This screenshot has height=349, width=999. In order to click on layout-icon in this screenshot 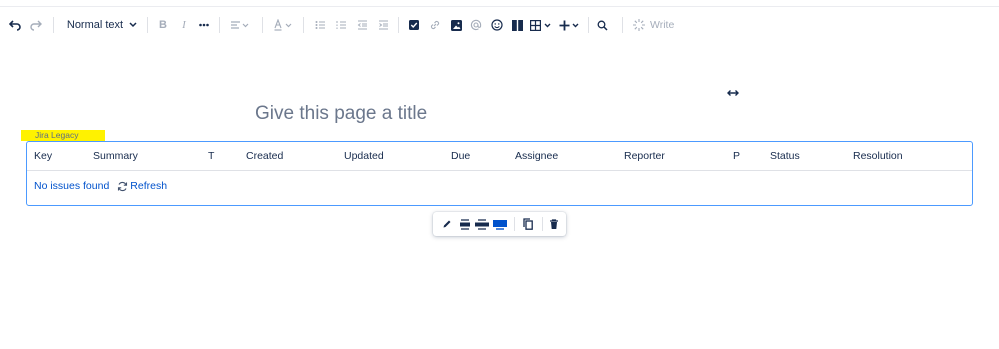, I will do `click(517, 25)`.